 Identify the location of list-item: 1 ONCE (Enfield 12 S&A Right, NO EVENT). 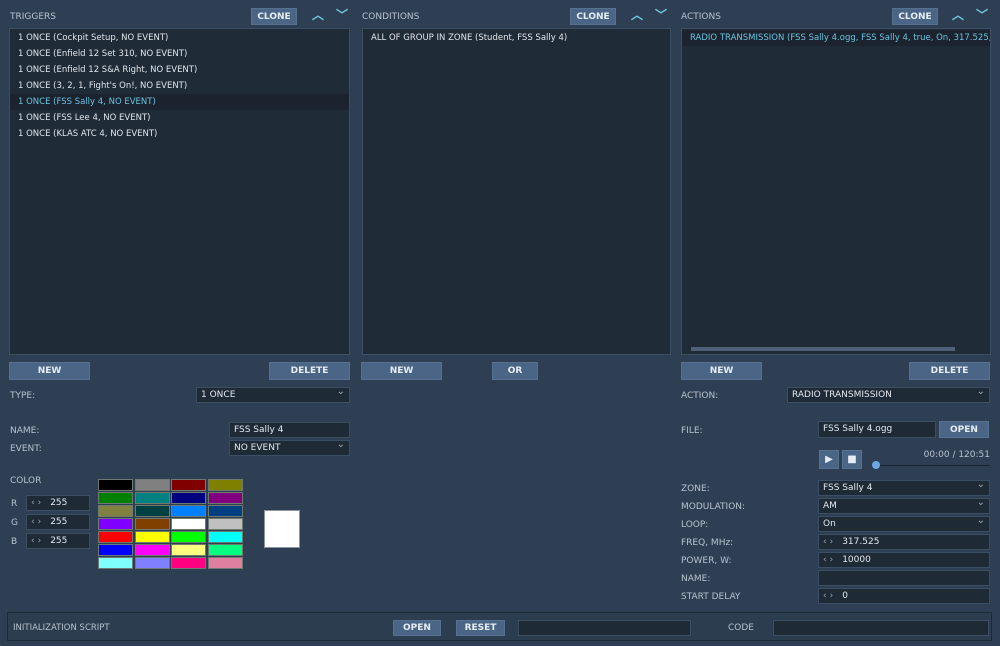
(179, 70).